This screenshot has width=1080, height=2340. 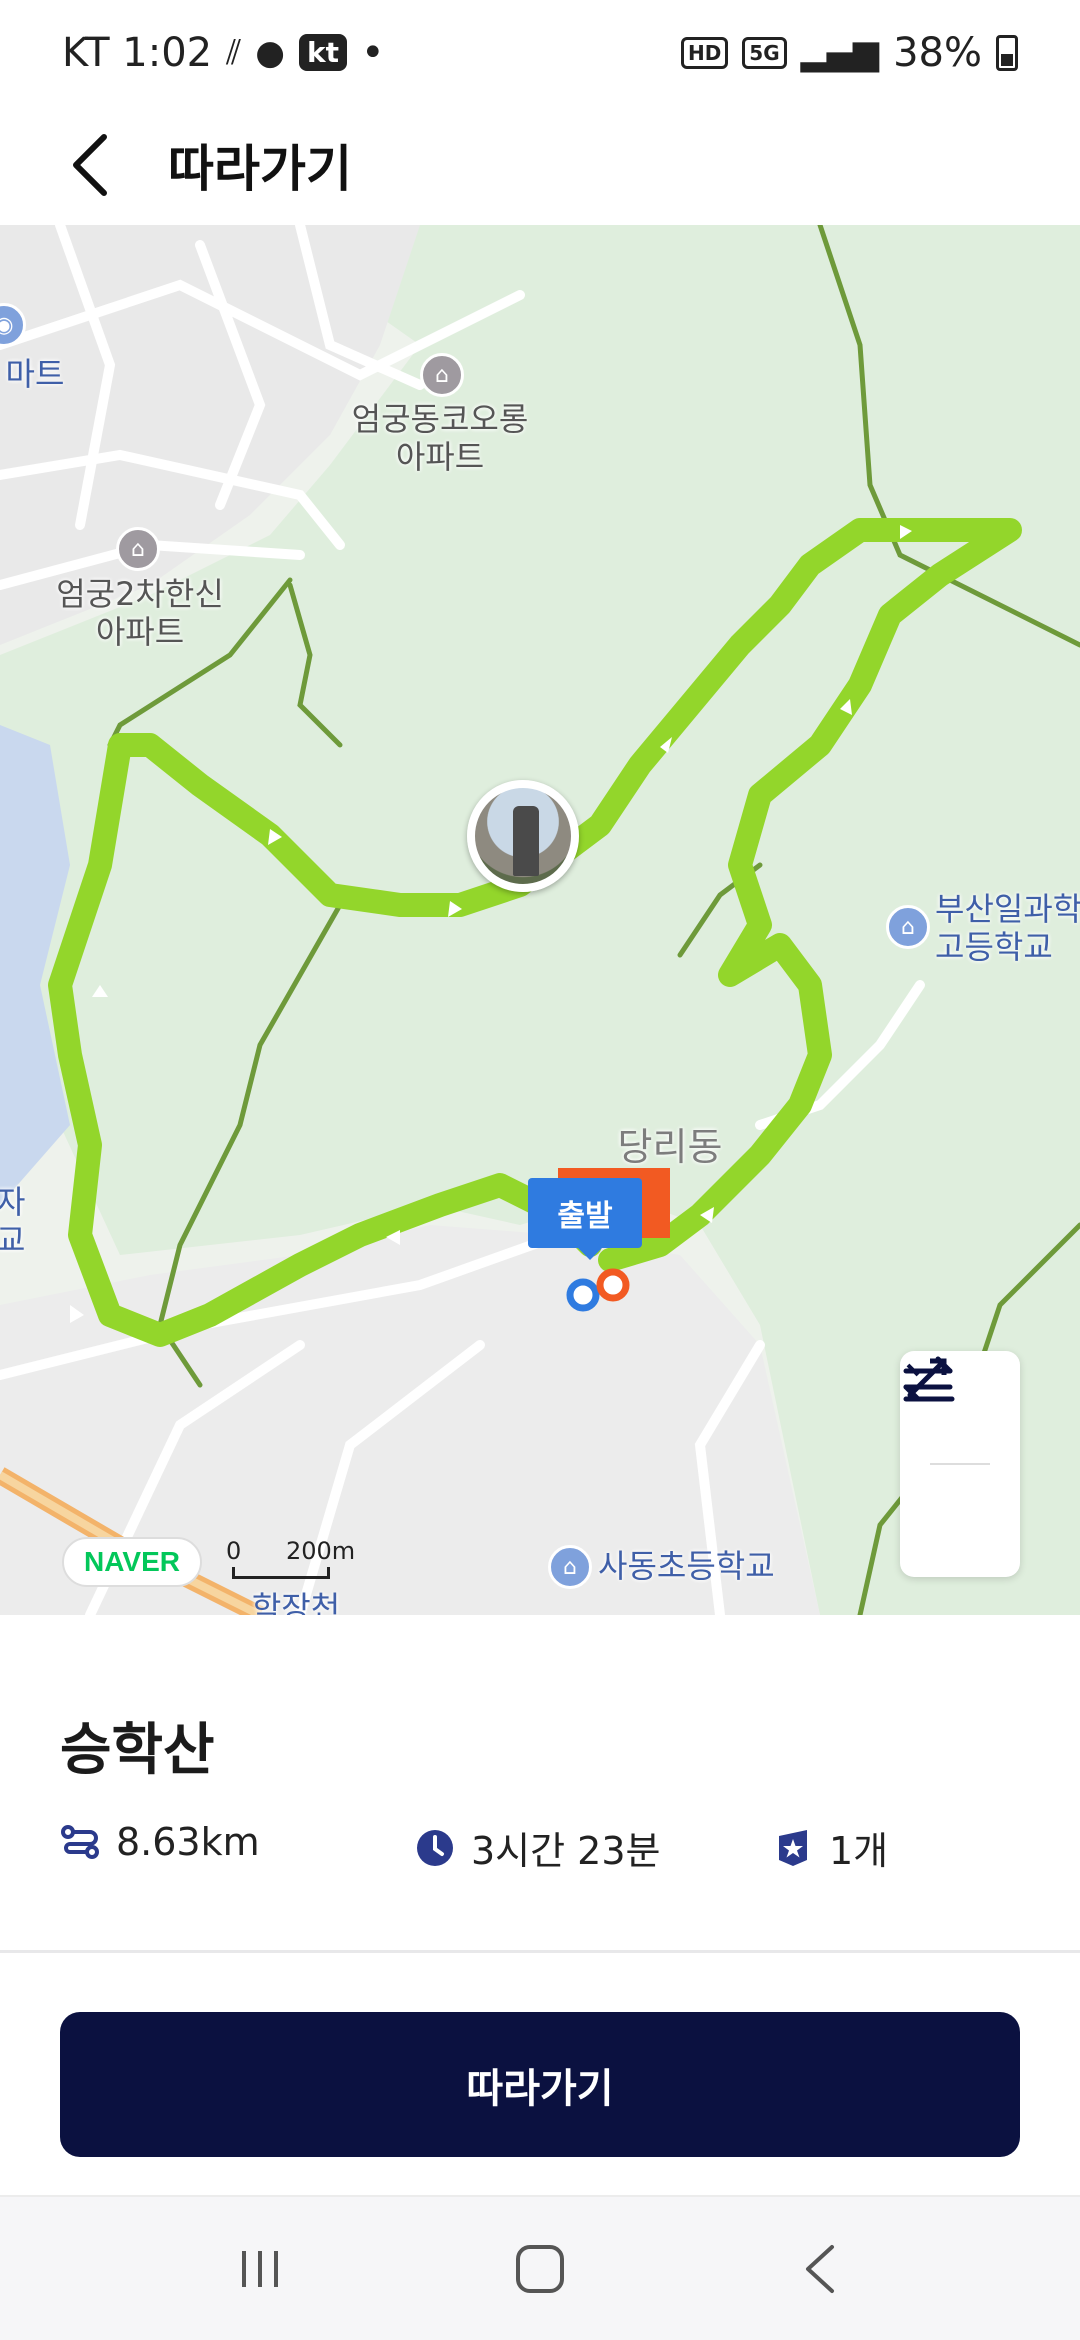 I want to click on system-back-button, so click(x=820, y=2269).